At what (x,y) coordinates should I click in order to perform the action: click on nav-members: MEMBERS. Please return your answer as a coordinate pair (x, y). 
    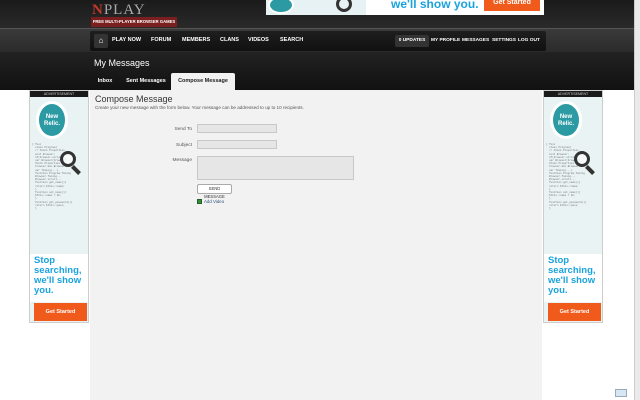
    Looking at the image, I should click on (196, 40).